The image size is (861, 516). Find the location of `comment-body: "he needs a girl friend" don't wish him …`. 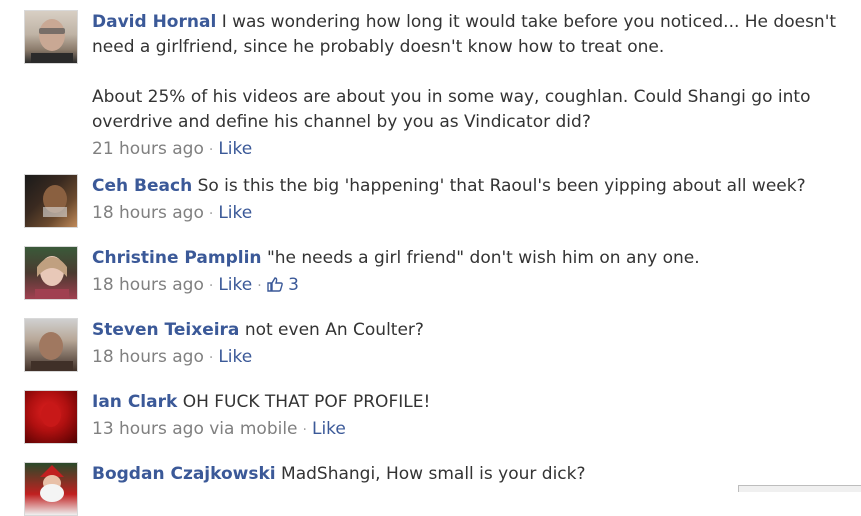

comment-body: "he needs a girl friend" don't wish him … is located at coordinates (483, 258).